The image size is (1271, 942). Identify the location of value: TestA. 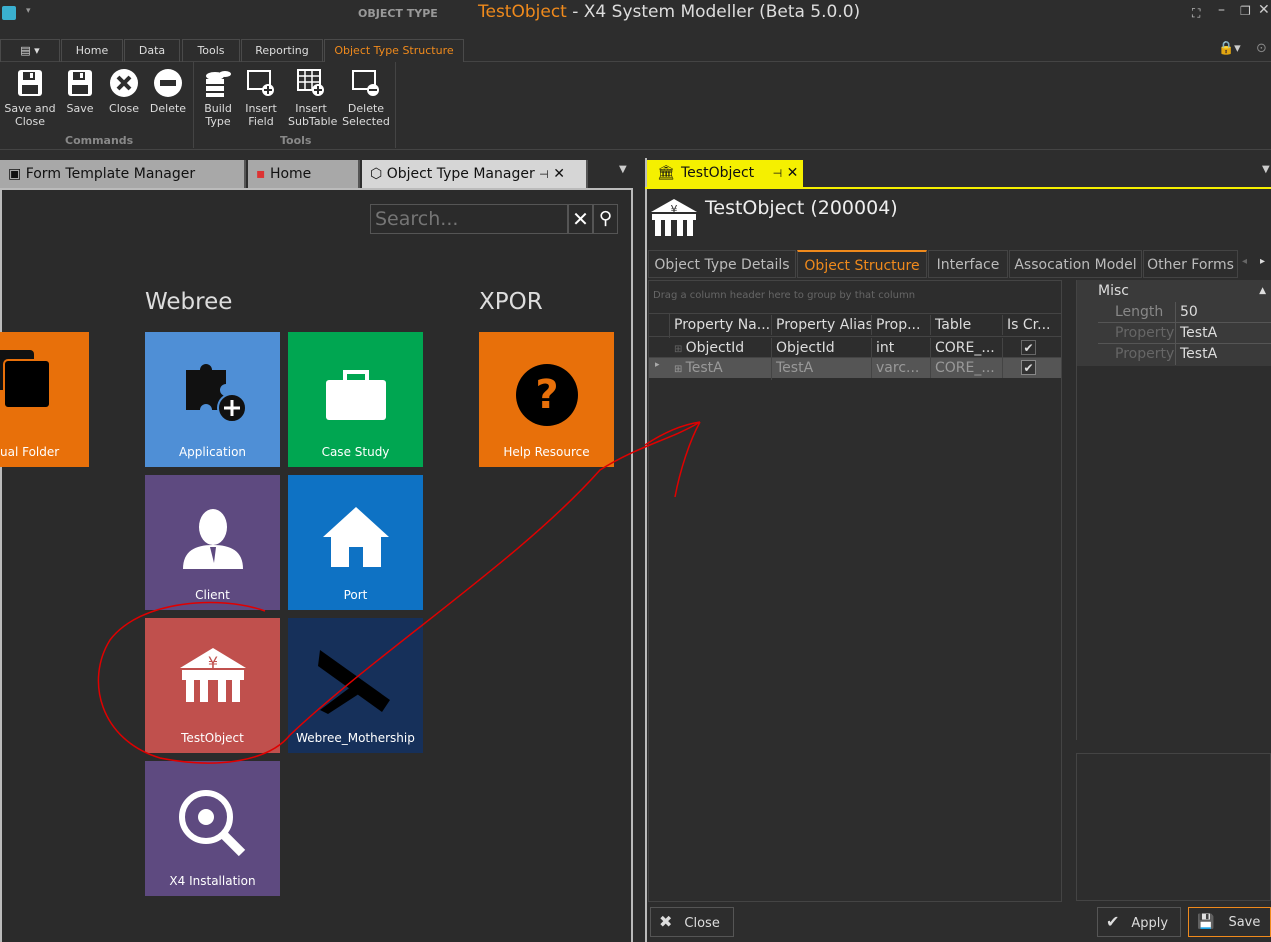
(704, 368).